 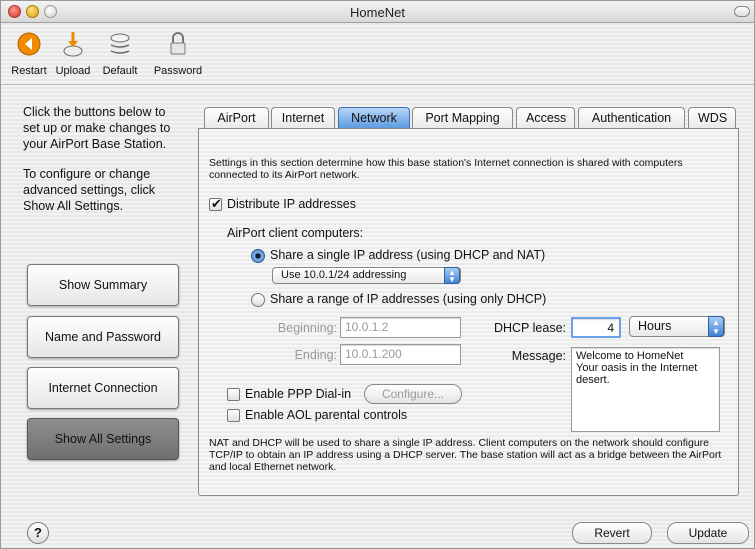 I want to click on tab-port-mapping: Port Mapping, so click(x=462, y=118).